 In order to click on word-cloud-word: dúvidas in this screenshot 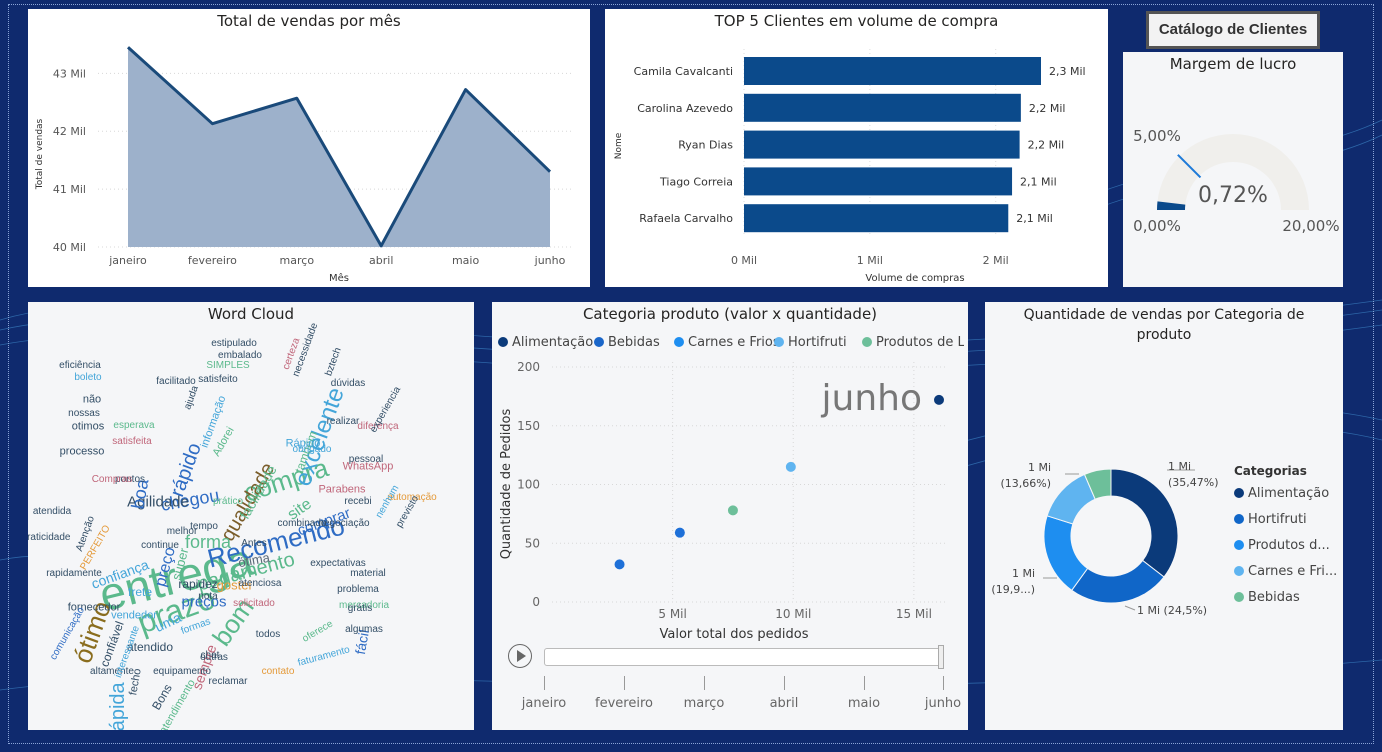, I will do `click(348, 383)`.